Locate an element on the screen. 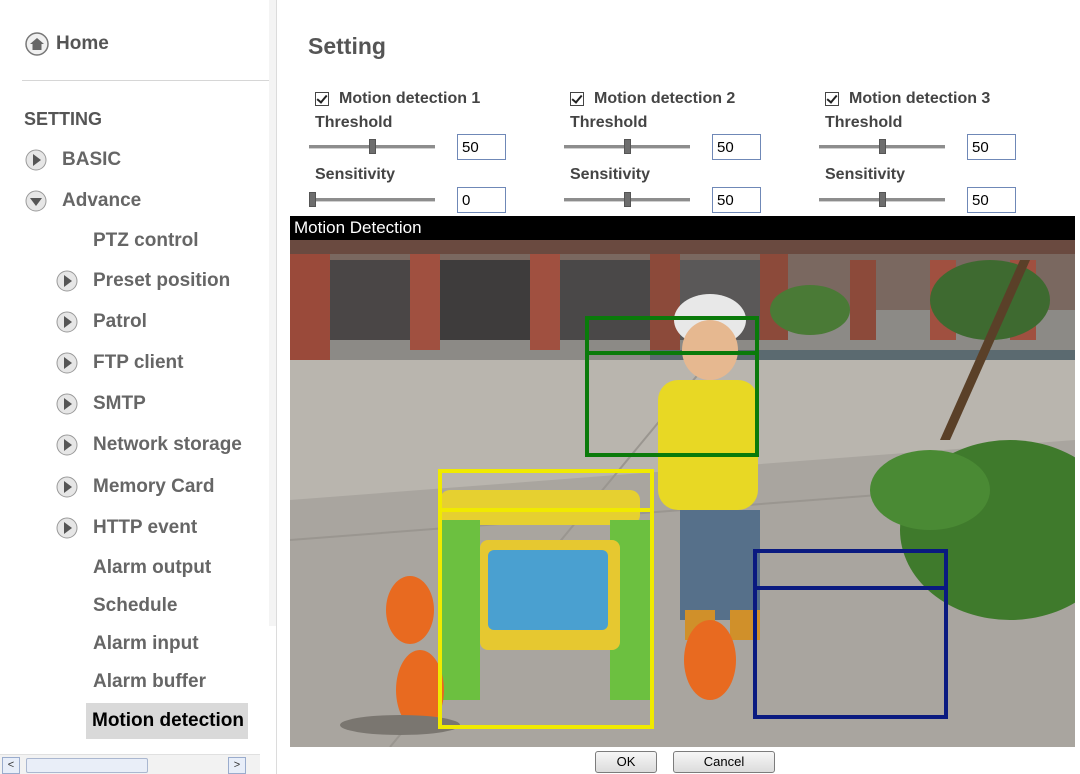  sidebar-item-label: Motion detection is located at coordinates (168, 720).